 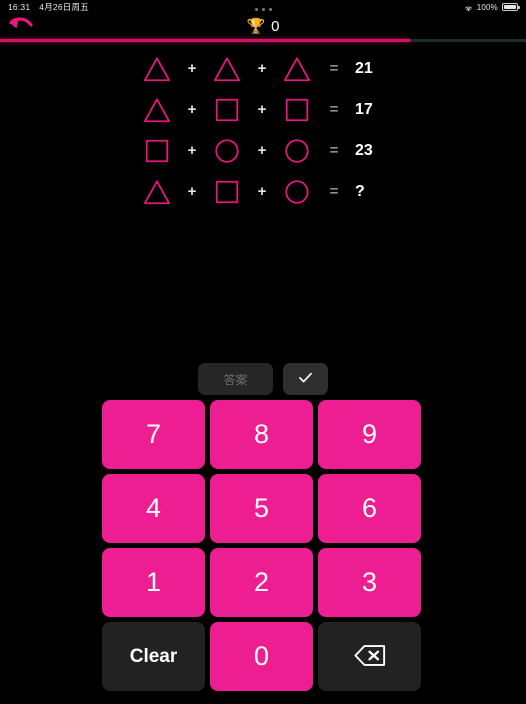 I want to click on equation-result: 23, so click(x=364, y=150).